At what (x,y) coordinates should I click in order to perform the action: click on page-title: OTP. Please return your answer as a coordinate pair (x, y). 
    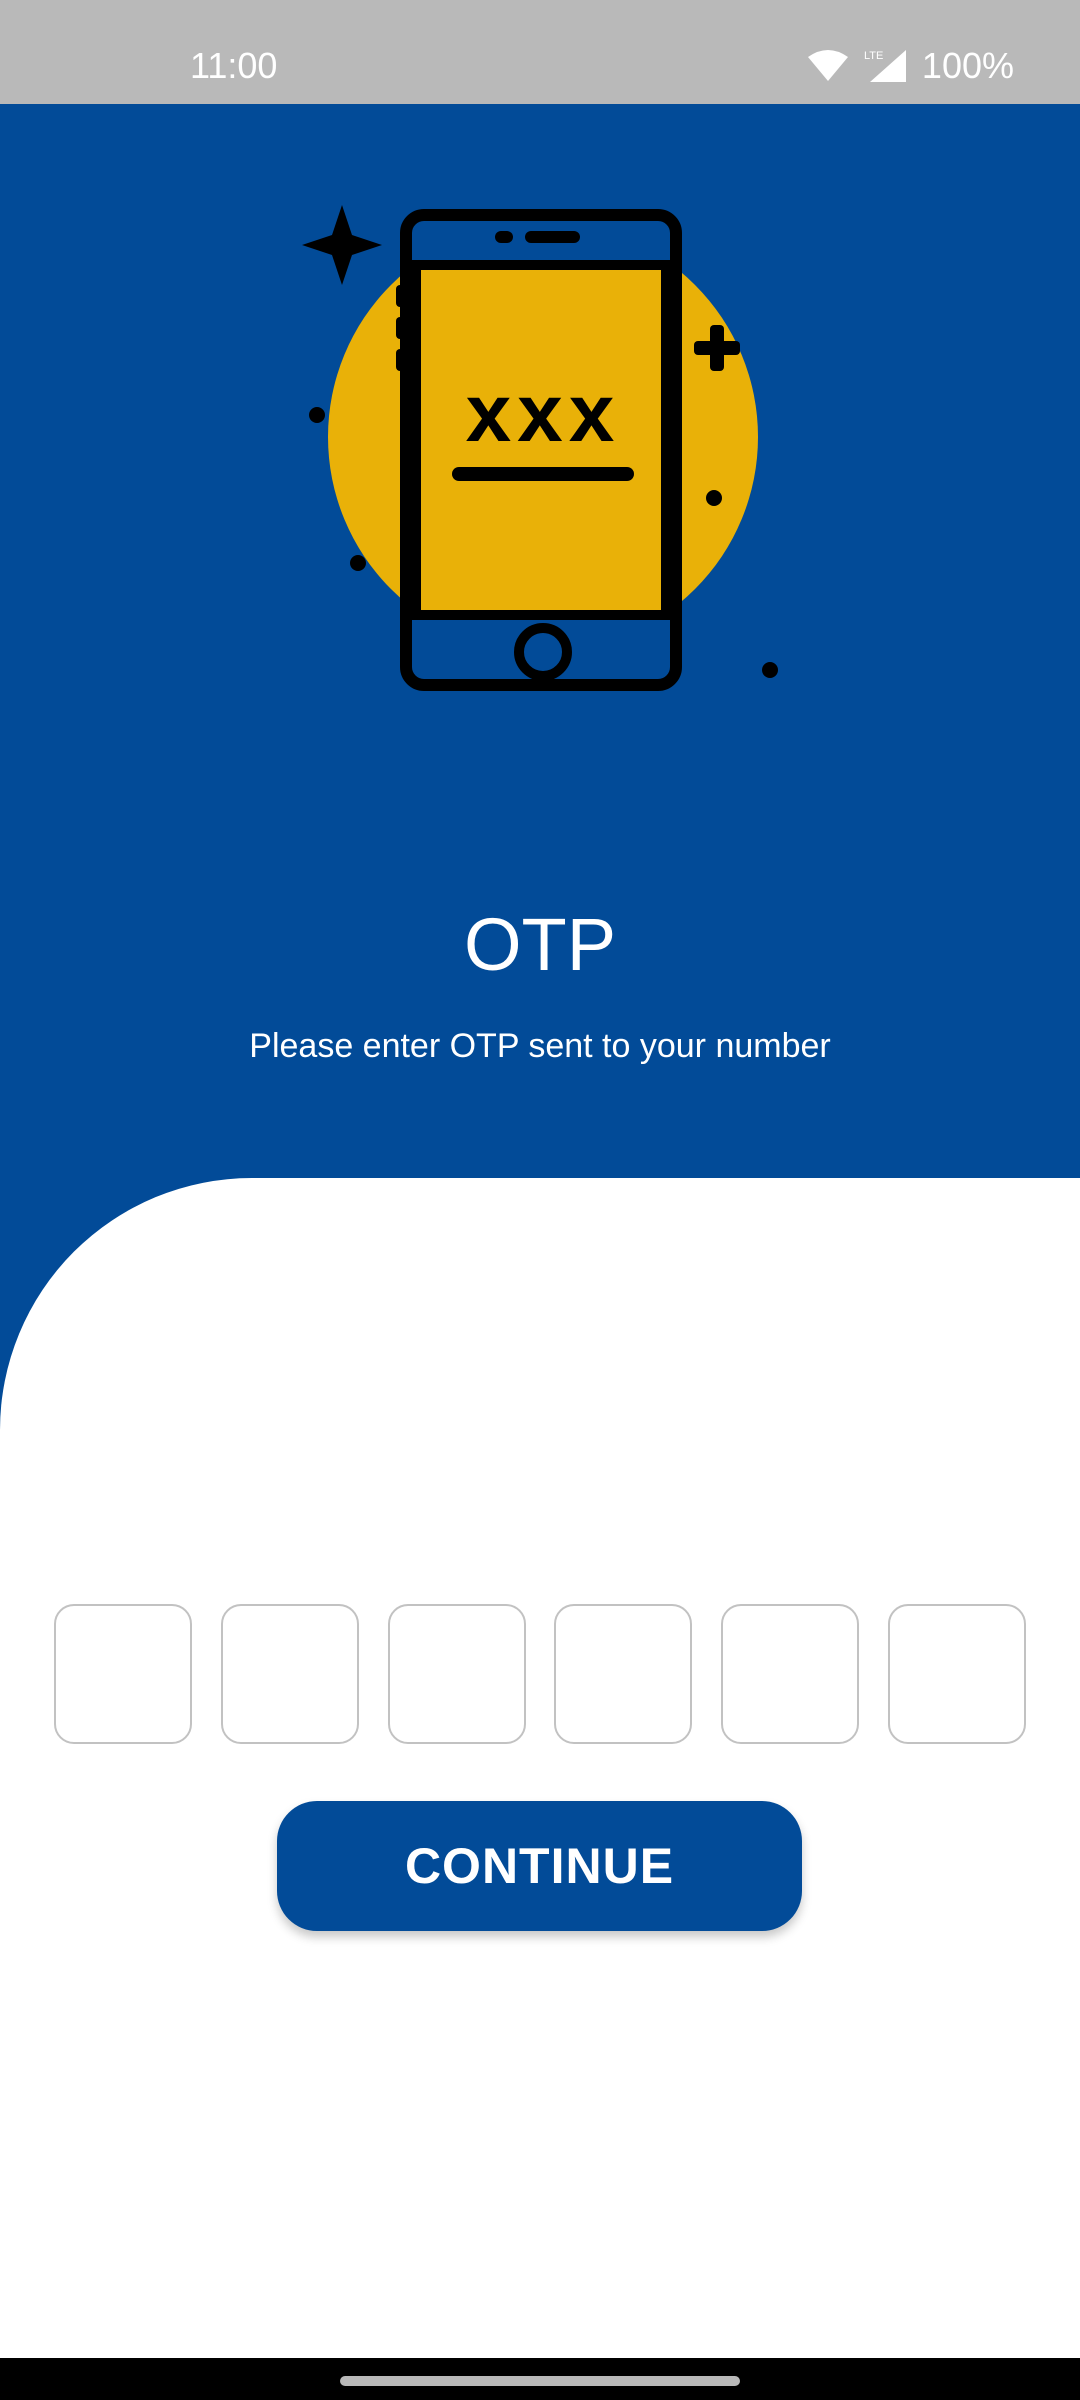
    Looking at the image, I should click on (540, 944).